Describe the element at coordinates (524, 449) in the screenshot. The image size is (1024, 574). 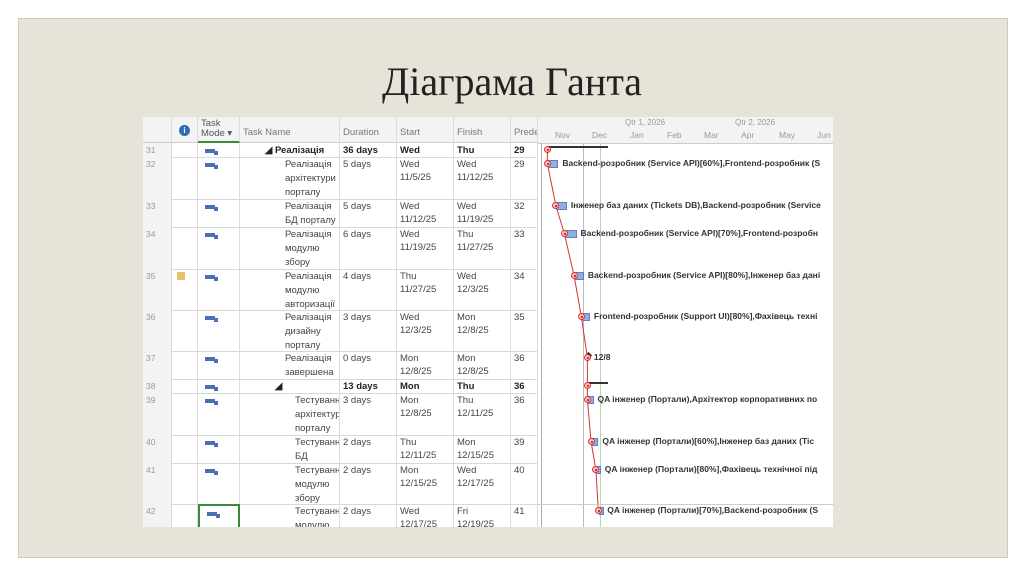
I see `predecessors-cell: 39` at that location.